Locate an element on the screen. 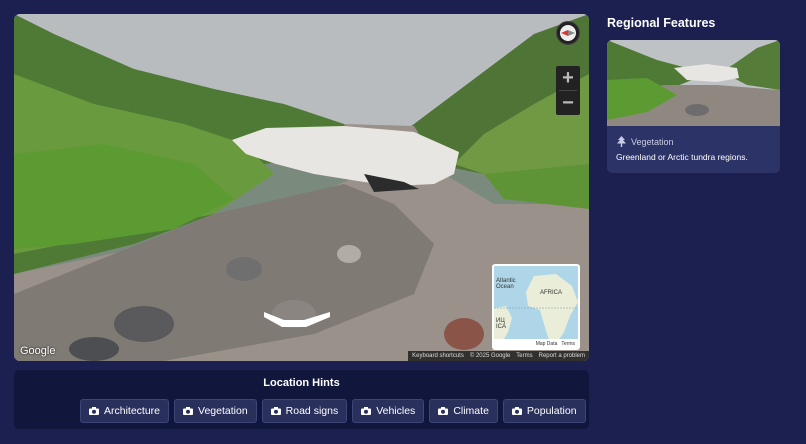  terms-link: Terms is located at coordinates (524, 356).